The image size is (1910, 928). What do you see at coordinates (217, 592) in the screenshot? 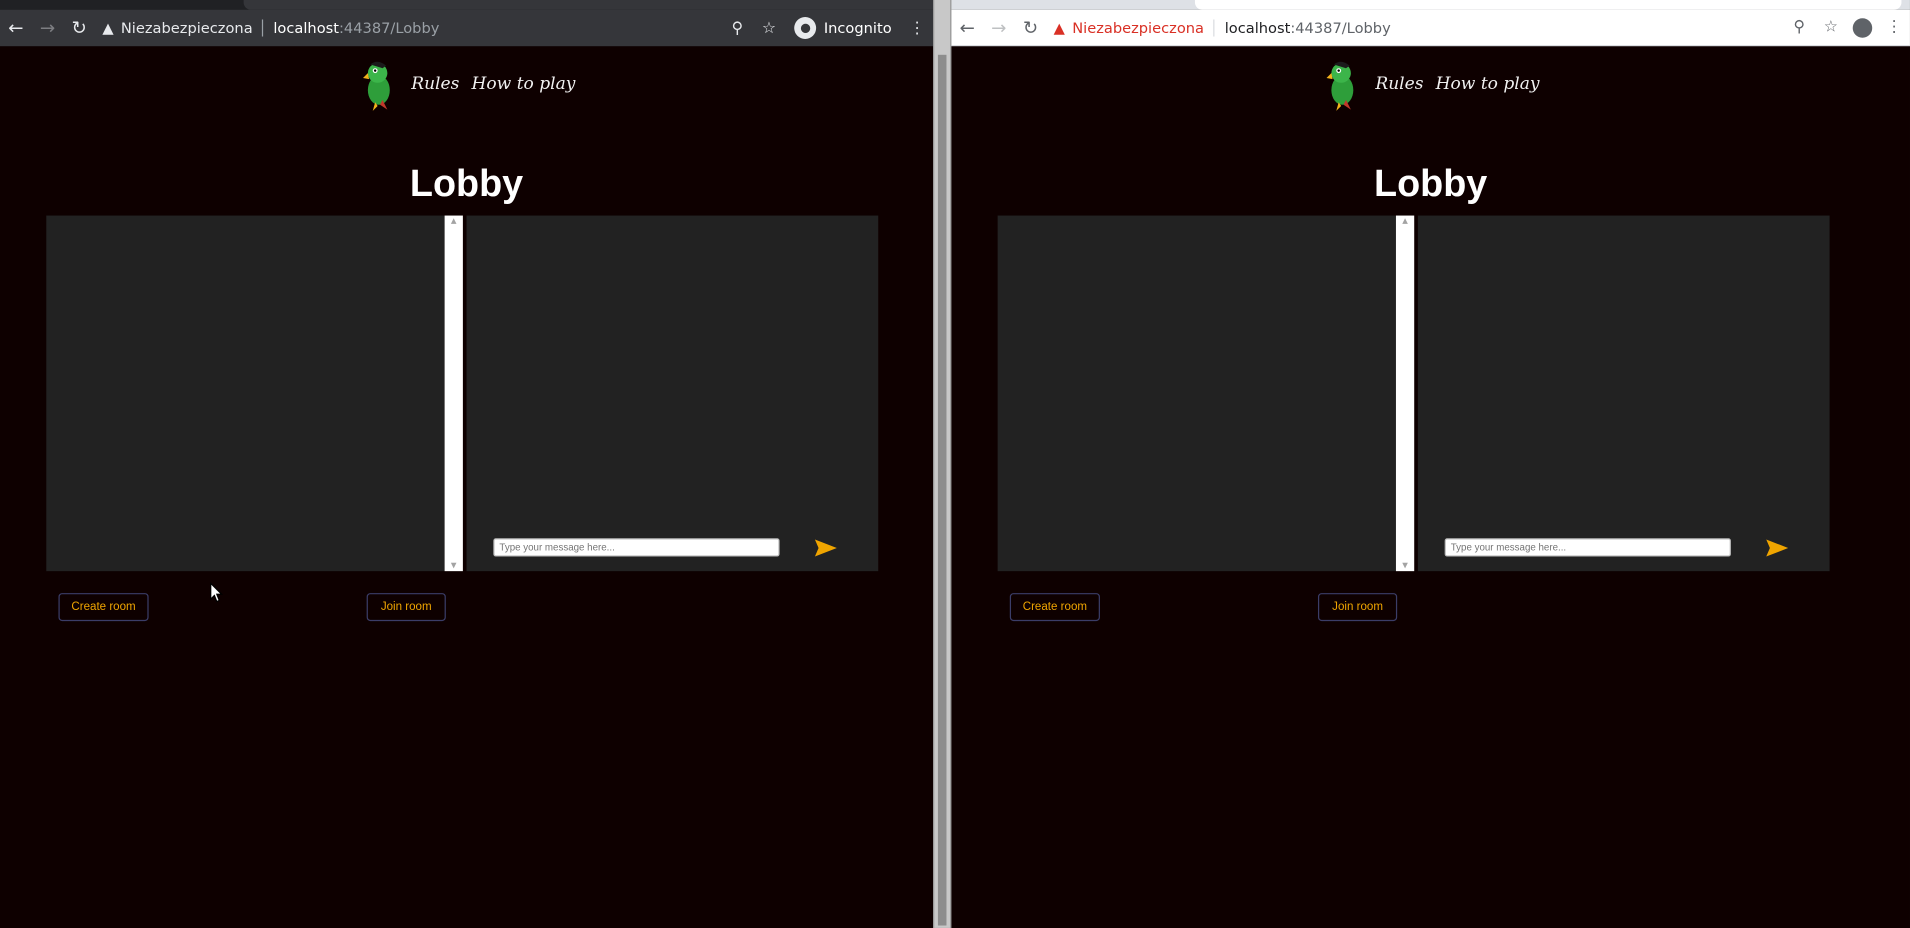
I see `mouse-cursor-icon` at bounding box center [217, 592].